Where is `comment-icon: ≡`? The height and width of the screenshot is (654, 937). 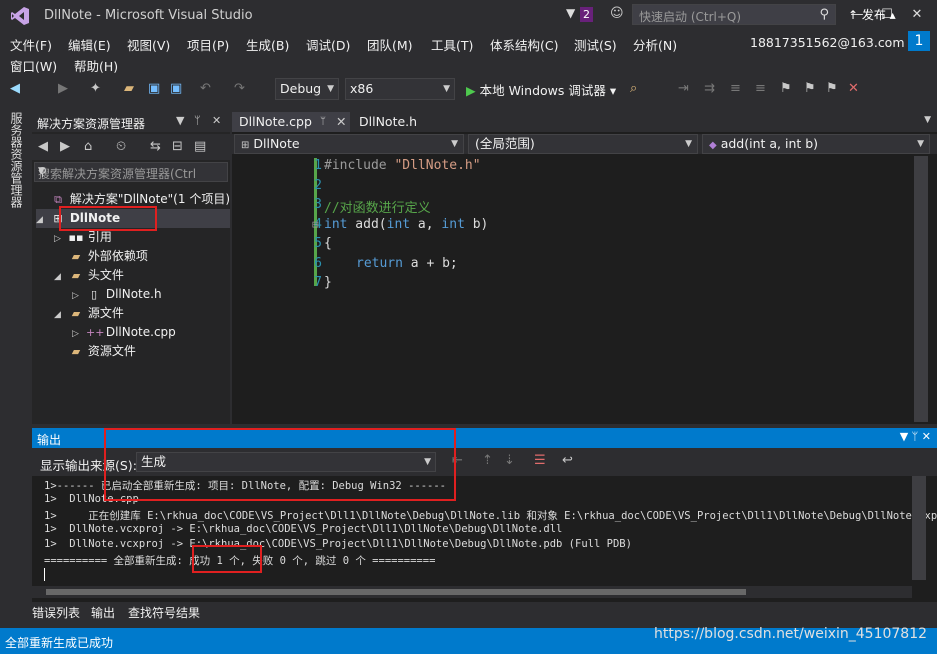 comment-icon: ≡ is located at coordinates (735, 88).